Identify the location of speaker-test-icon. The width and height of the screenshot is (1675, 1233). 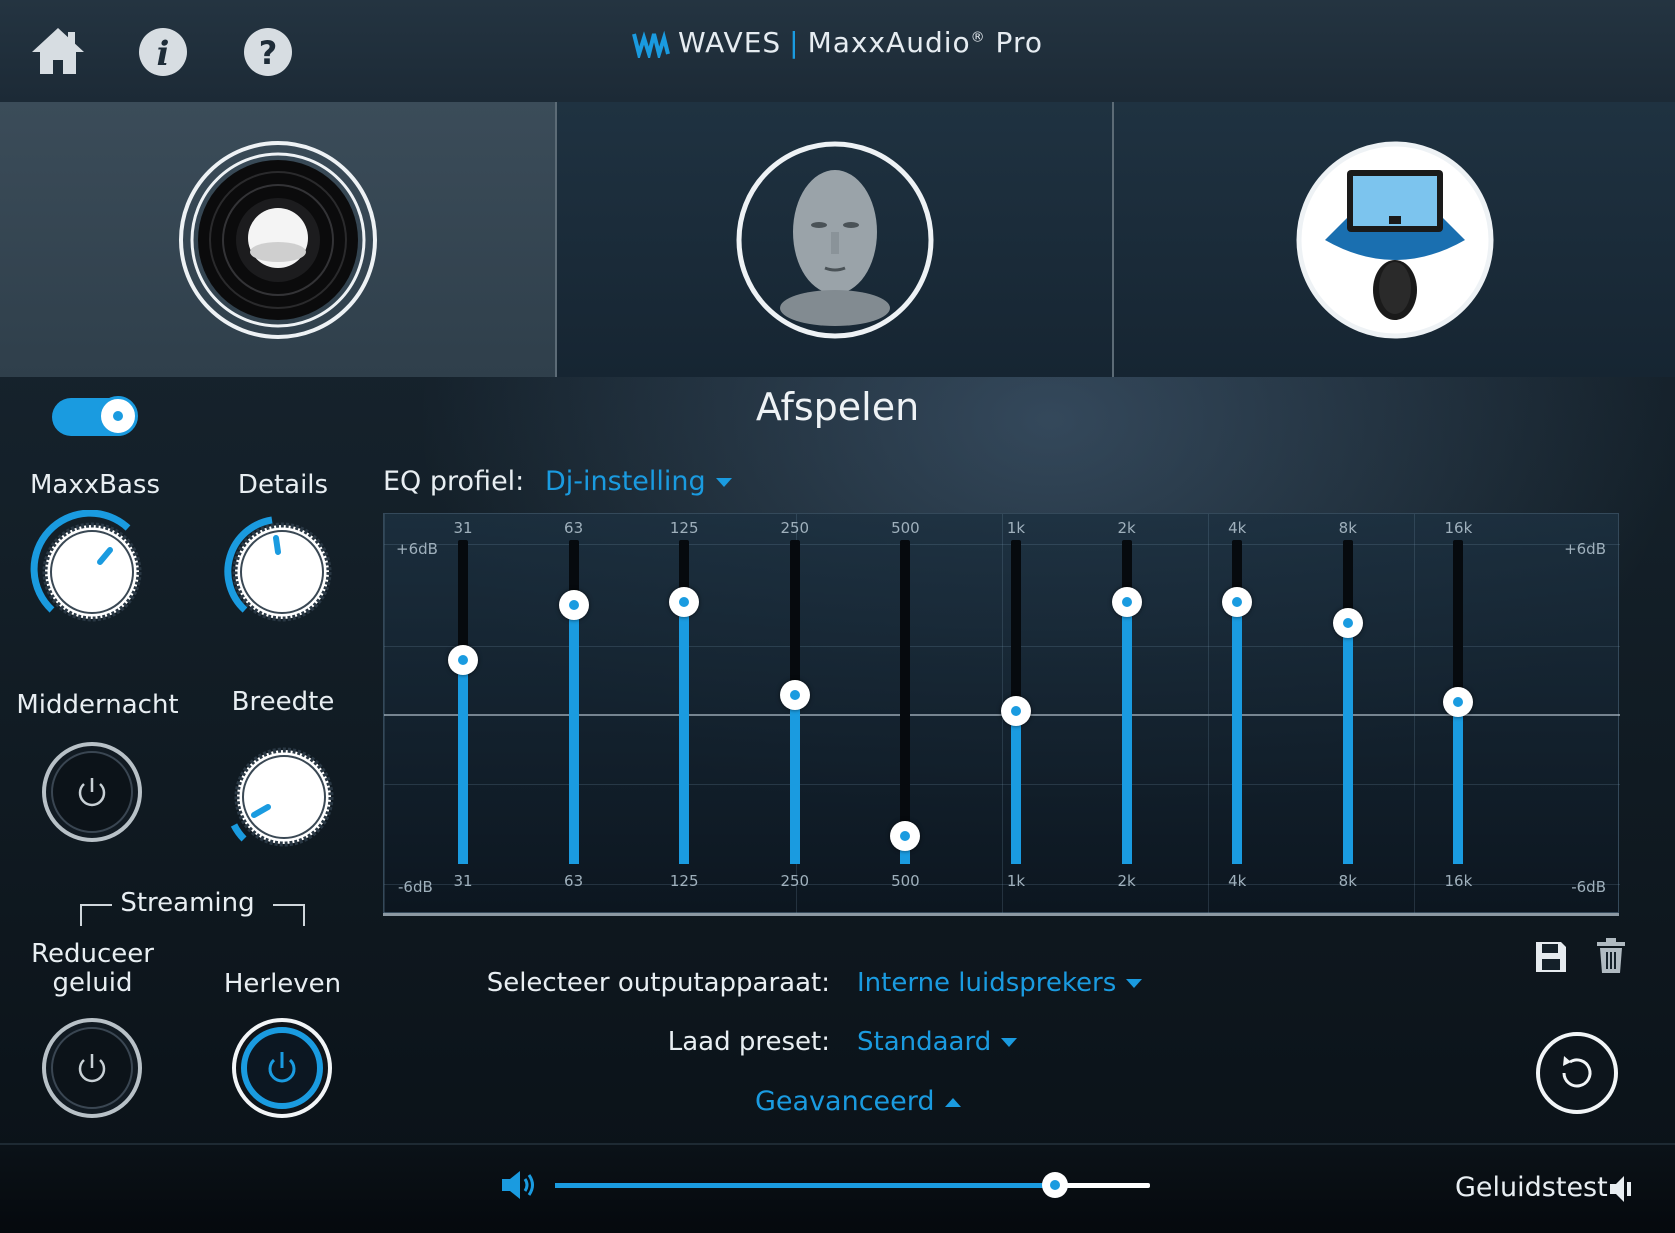
(1622, 1189).